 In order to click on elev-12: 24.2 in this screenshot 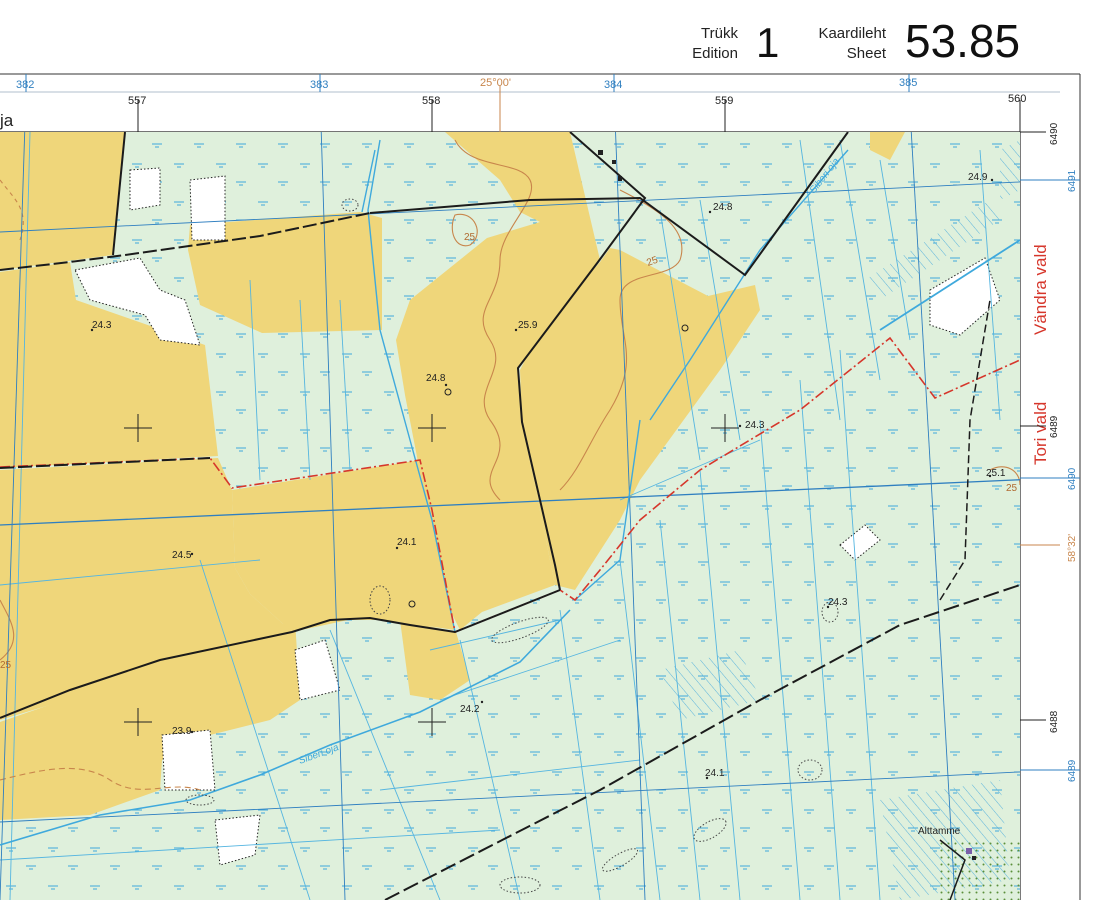, I will do `click(470, 709)`.